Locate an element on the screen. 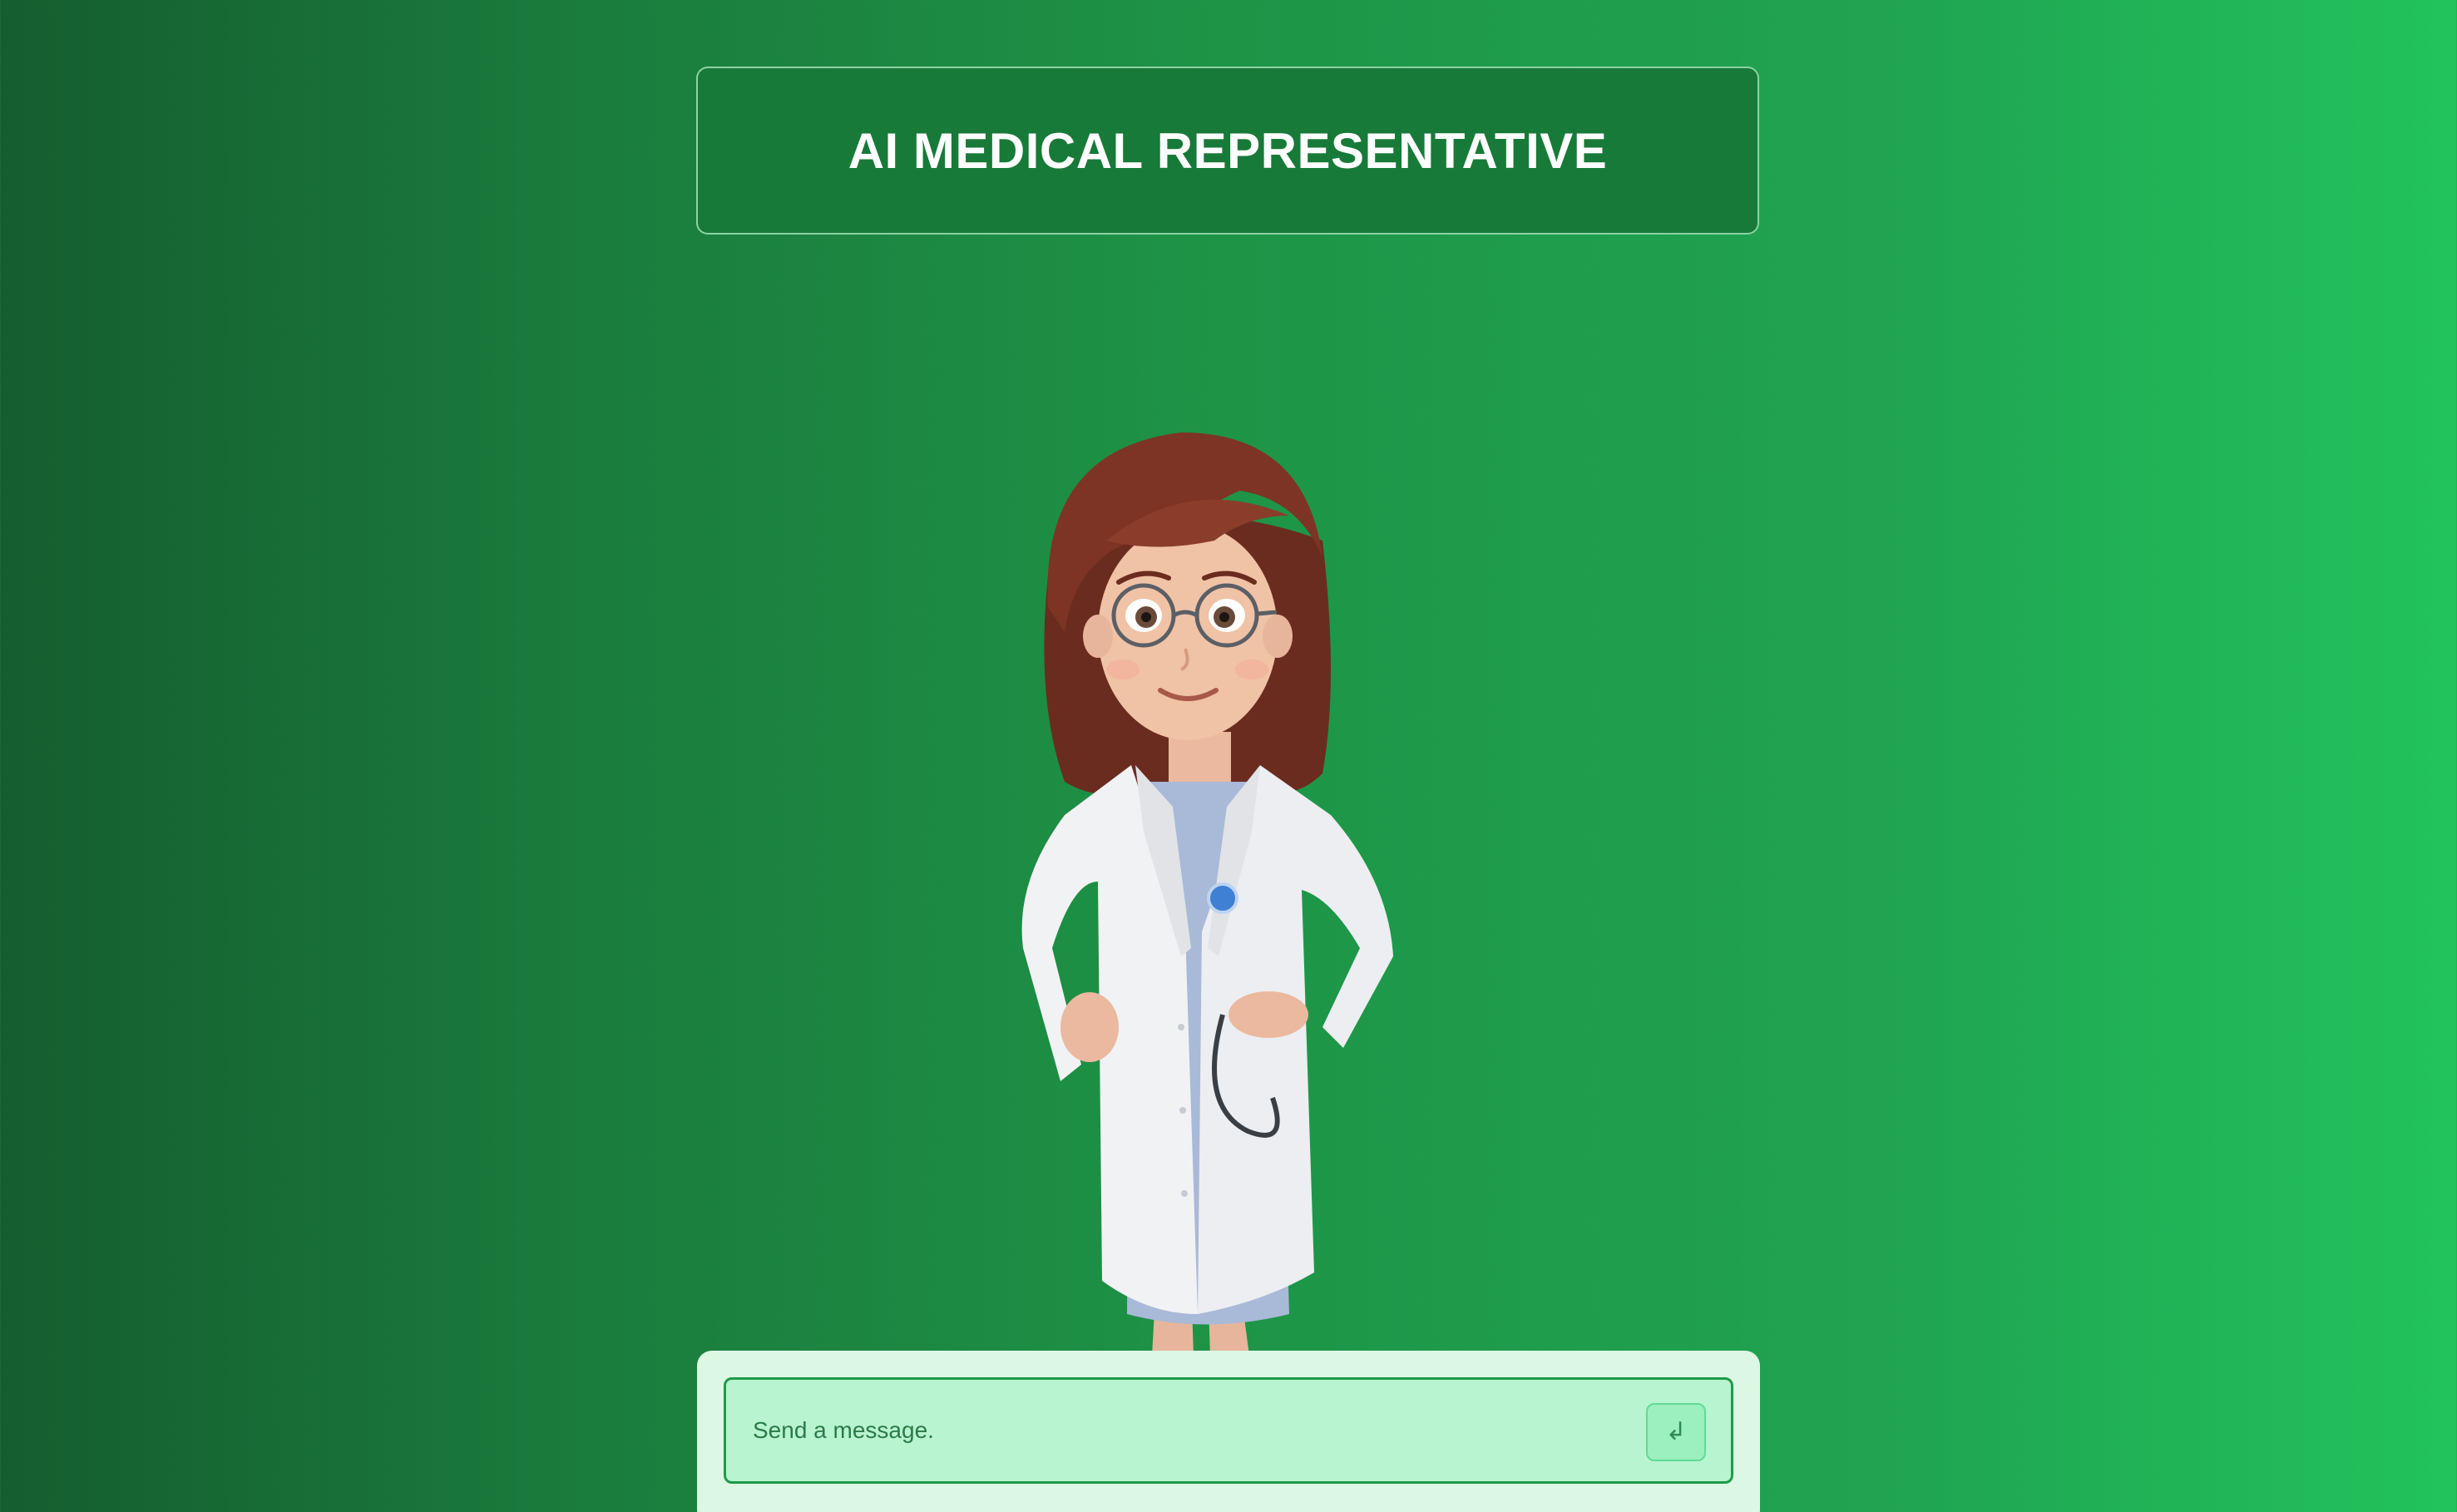  title-banner: AI MEDICAL REPRESENTATIVE is located at coordinates (1228, 151).